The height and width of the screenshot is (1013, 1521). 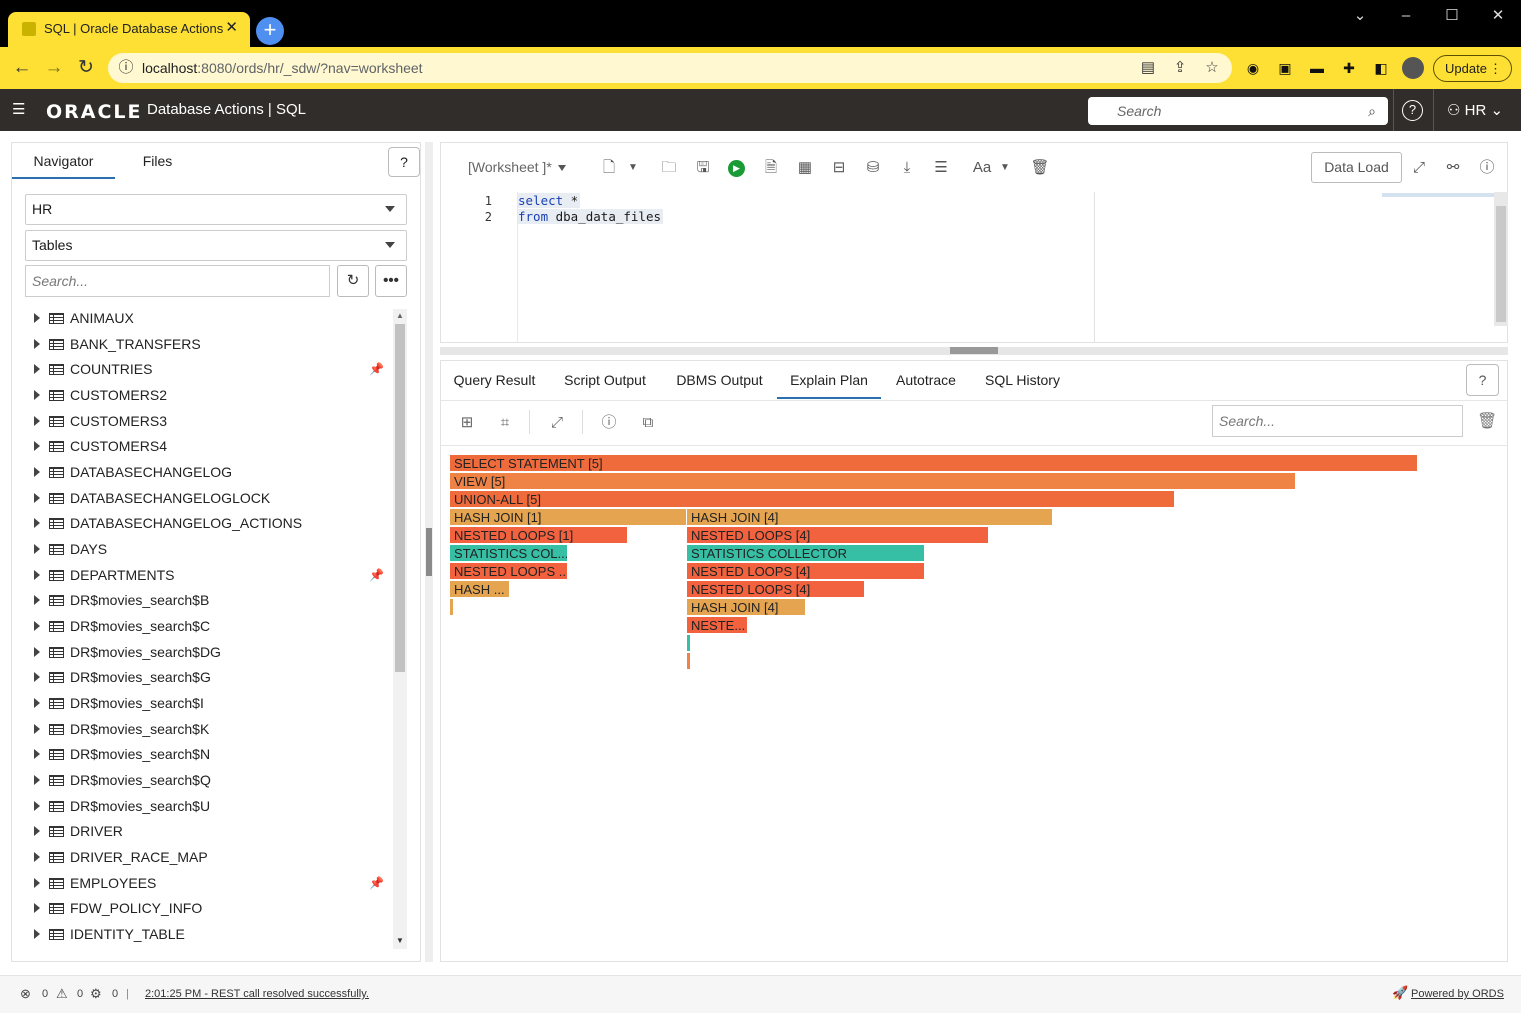 What do you see at coordinates (1238, 111) in the screenshot?
I see `global-search-input: Search ⌕` at bounding box center [1238, 111].